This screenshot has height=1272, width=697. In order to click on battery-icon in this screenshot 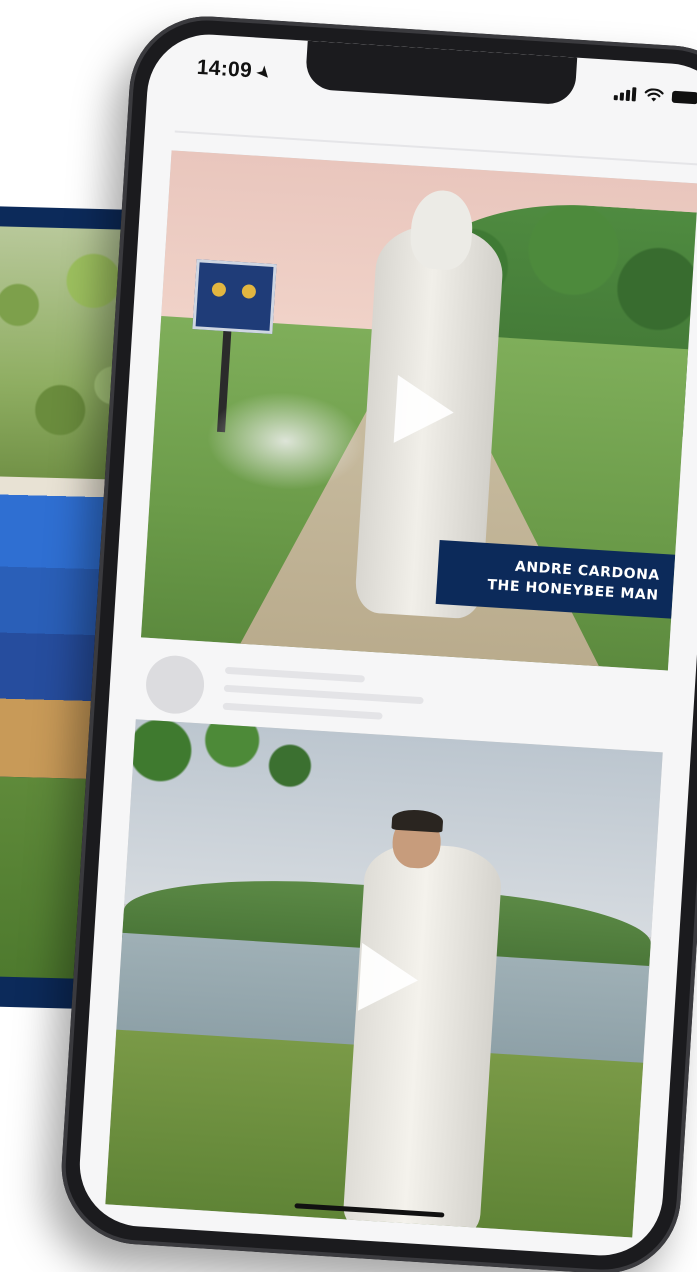, I will do `click(684, 97)`.